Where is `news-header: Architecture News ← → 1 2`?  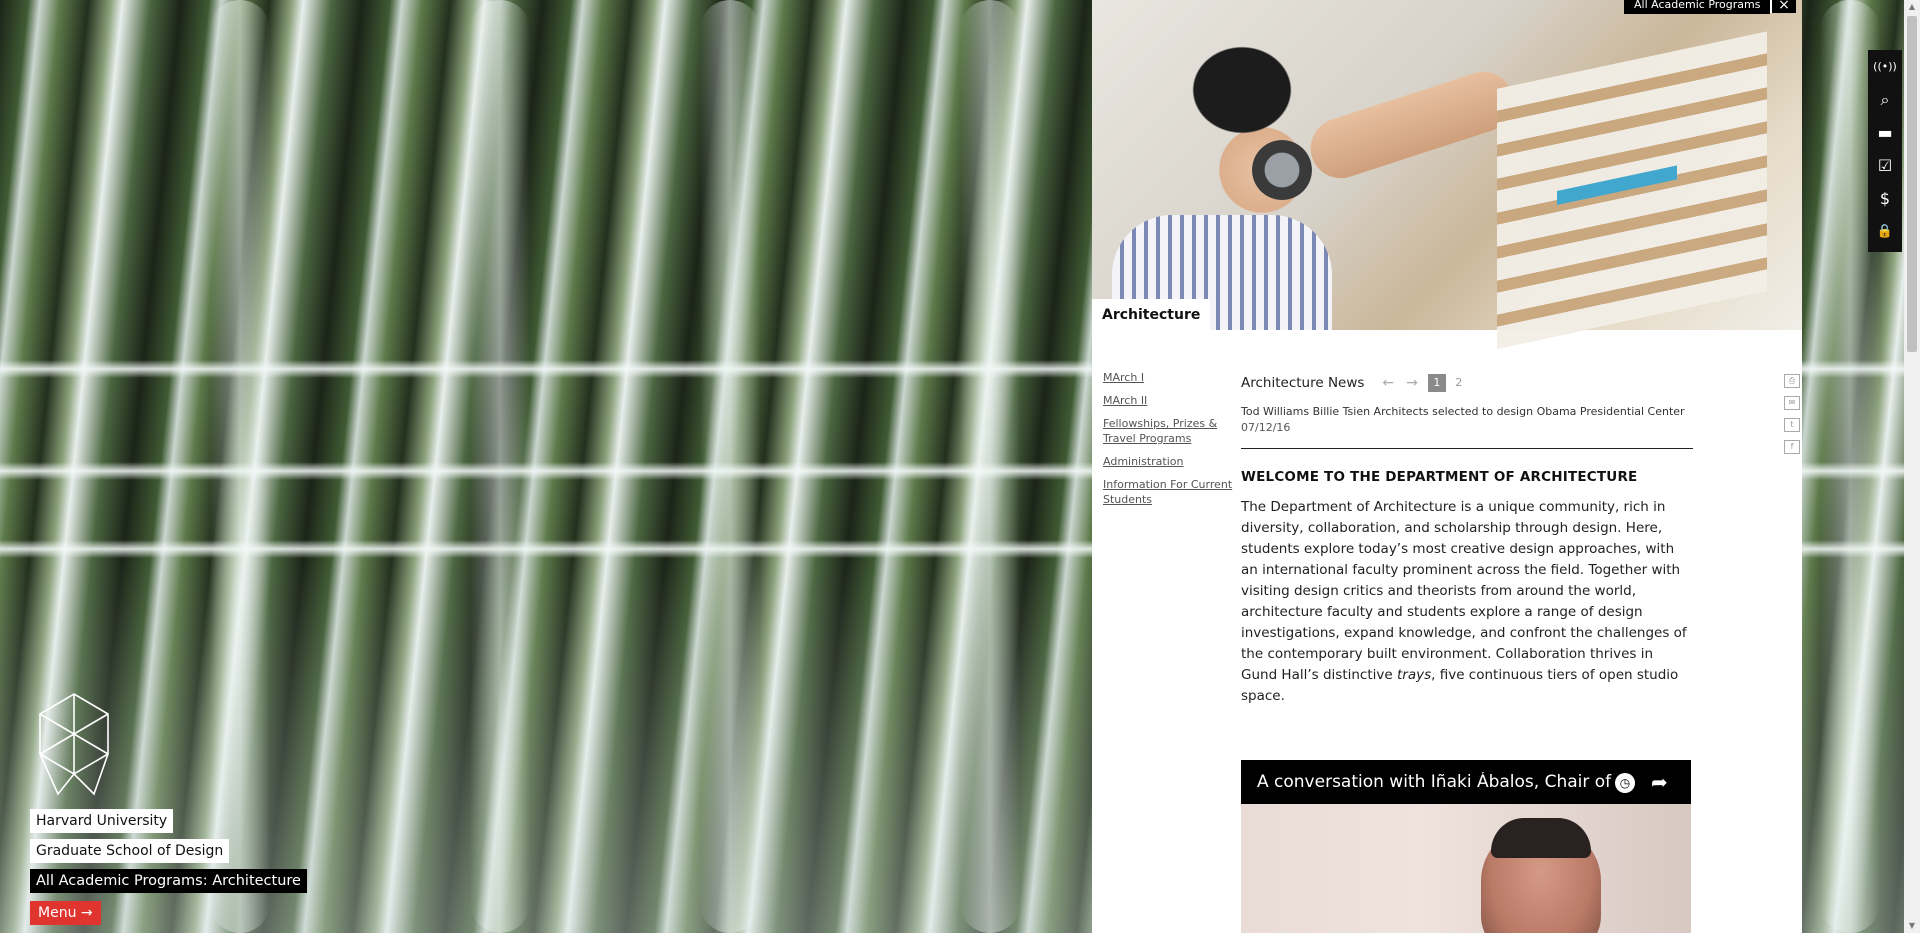 news-header: Architecture News ← → 1 2 is located at coordinates (1467, 383).